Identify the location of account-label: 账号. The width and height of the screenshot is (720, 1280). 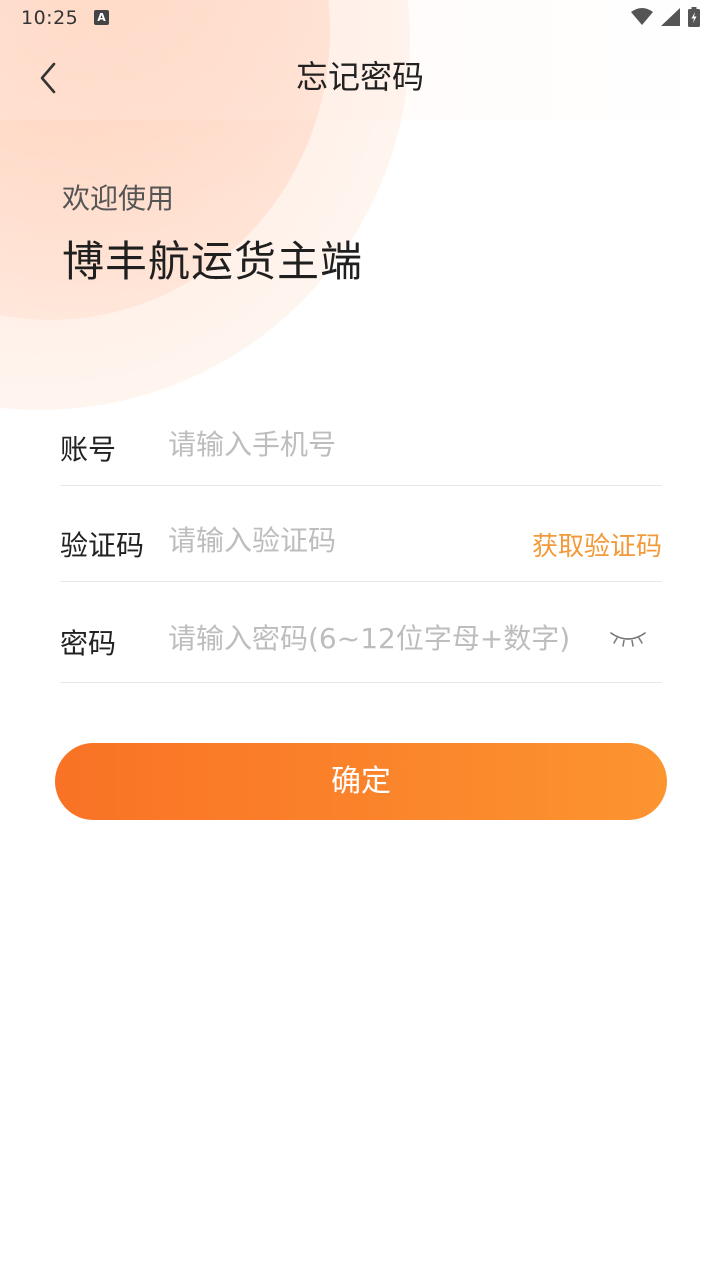
(88, 449).